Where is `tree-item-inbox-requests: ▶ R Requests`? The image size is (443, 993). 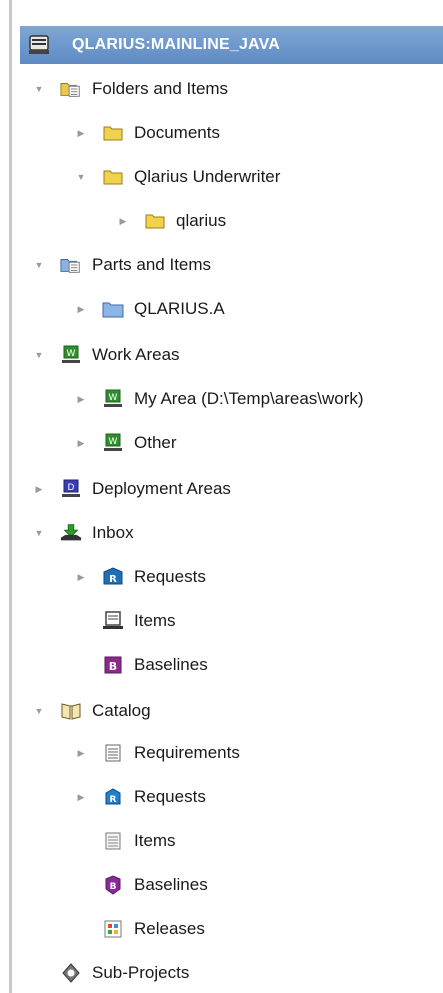
tree-item-inbox-requests: ▶ R Requests is located at coordinates (140, 577).